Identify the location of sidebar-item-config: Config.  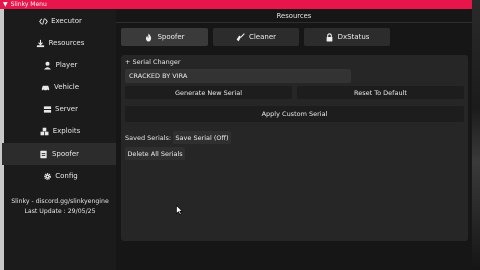
(60, 176).